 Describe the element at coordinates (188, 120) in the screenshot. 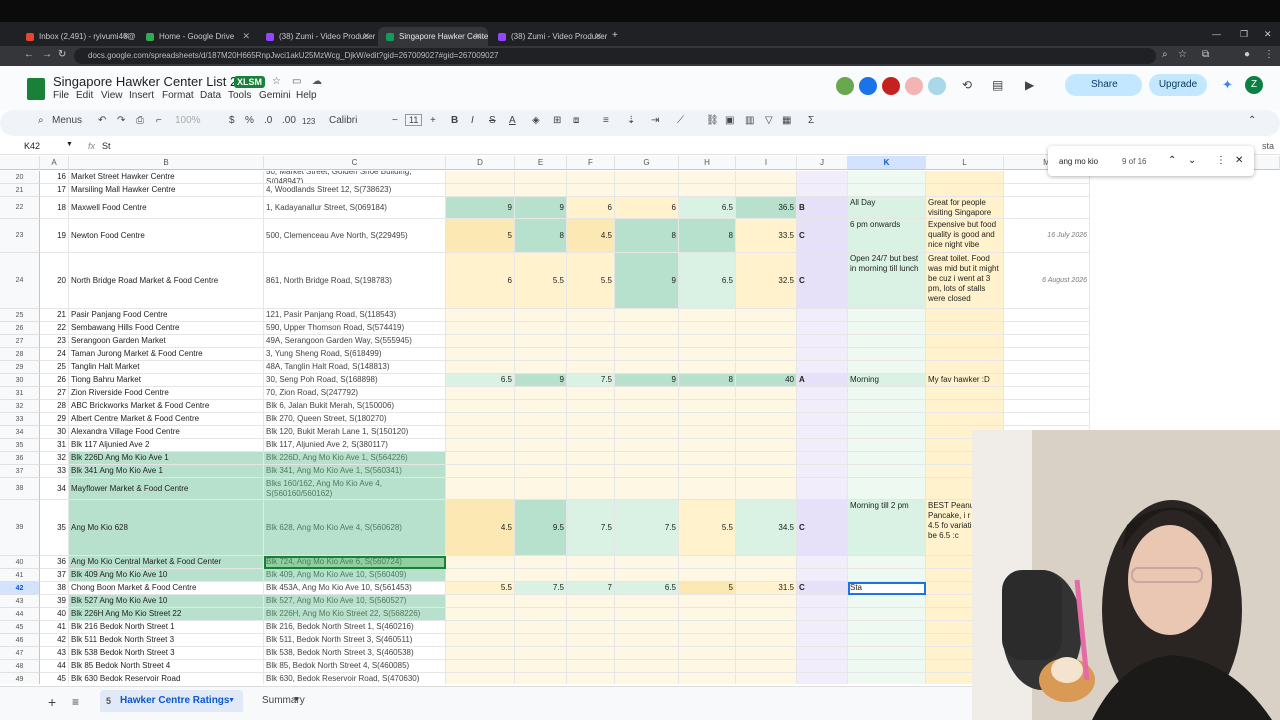

I see `zoom-select: 100%` at that location.